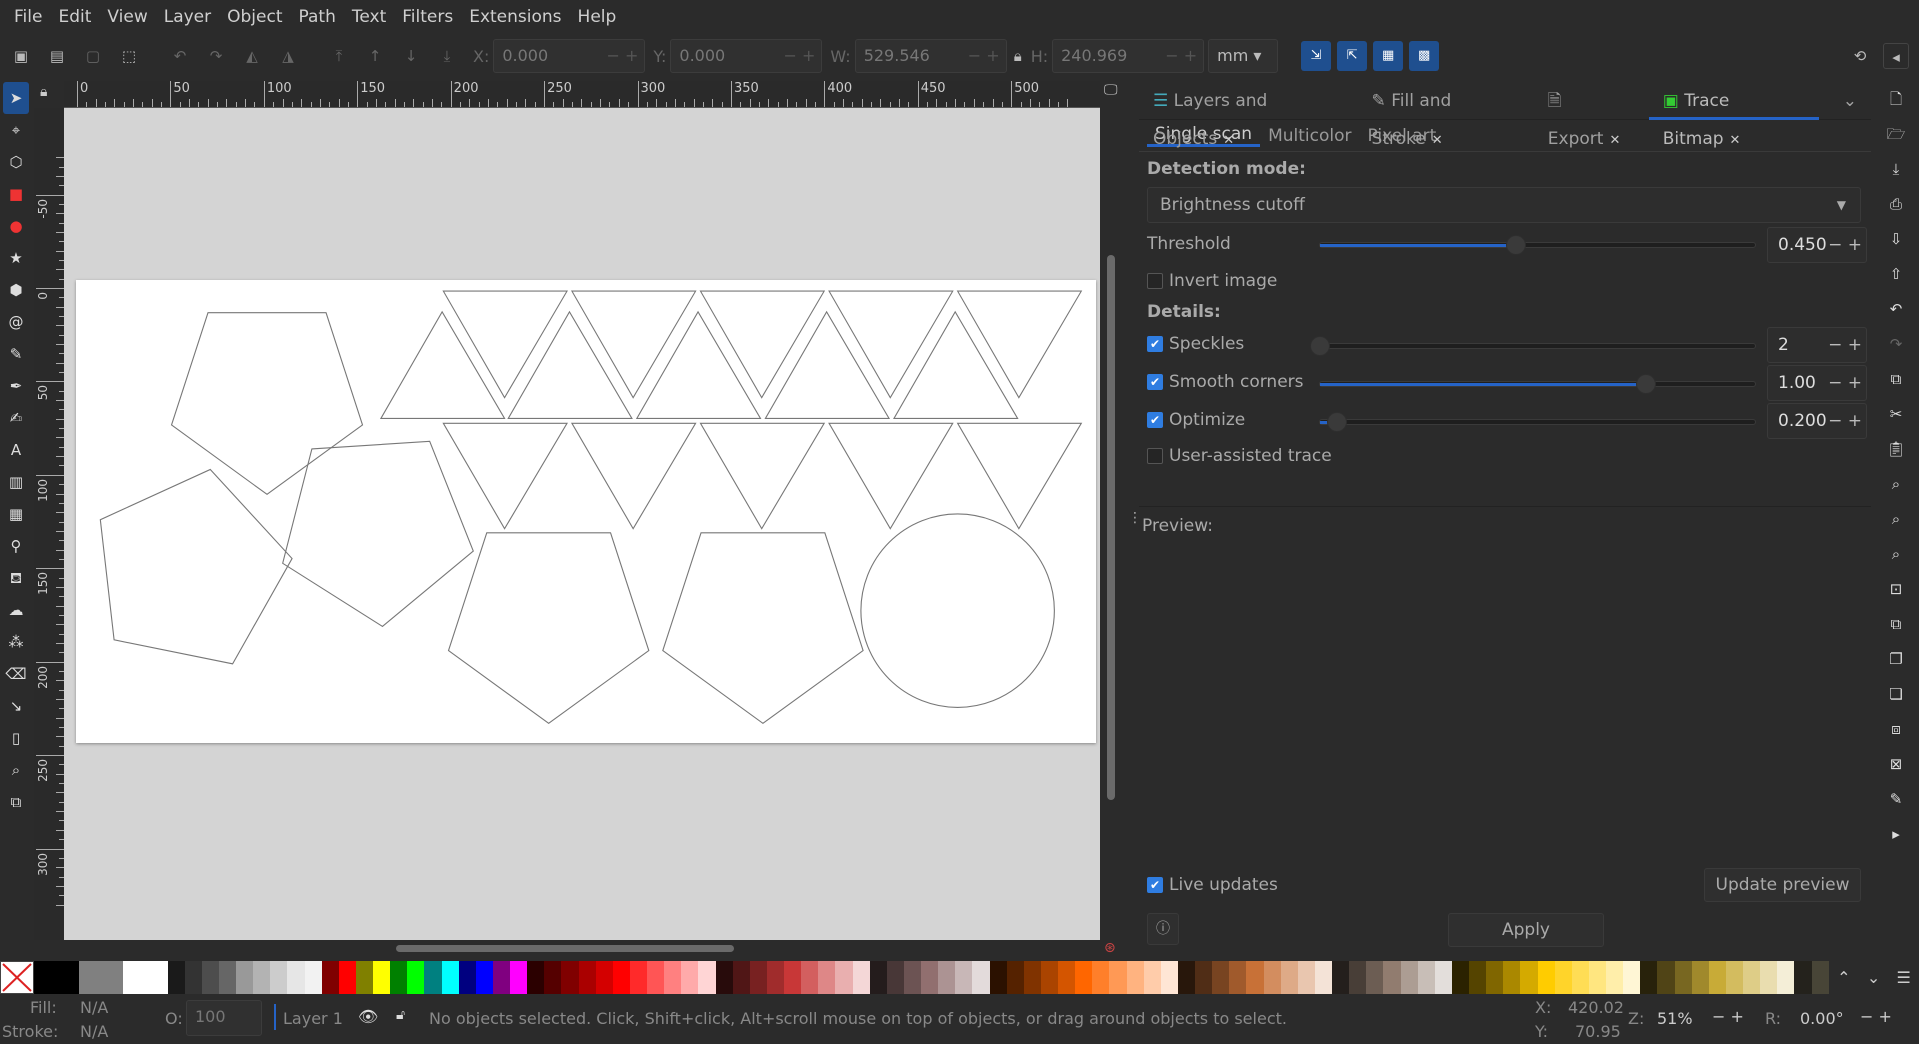 The height and width of the screenshot is (1044, 1919). What do you see at coordinates (28, 17) in the screenshot?
I see `menu-file: File` at bounding box center [28, 17].